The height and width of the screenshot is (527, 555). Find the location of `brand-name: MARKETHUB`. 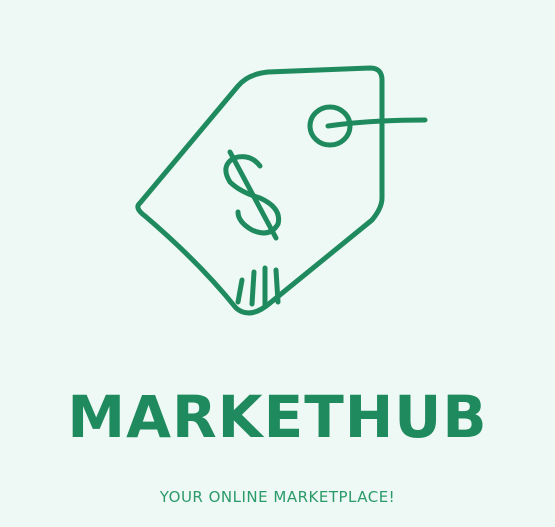

brand-name: MARKETHUB is located at coordinates (277, 417).